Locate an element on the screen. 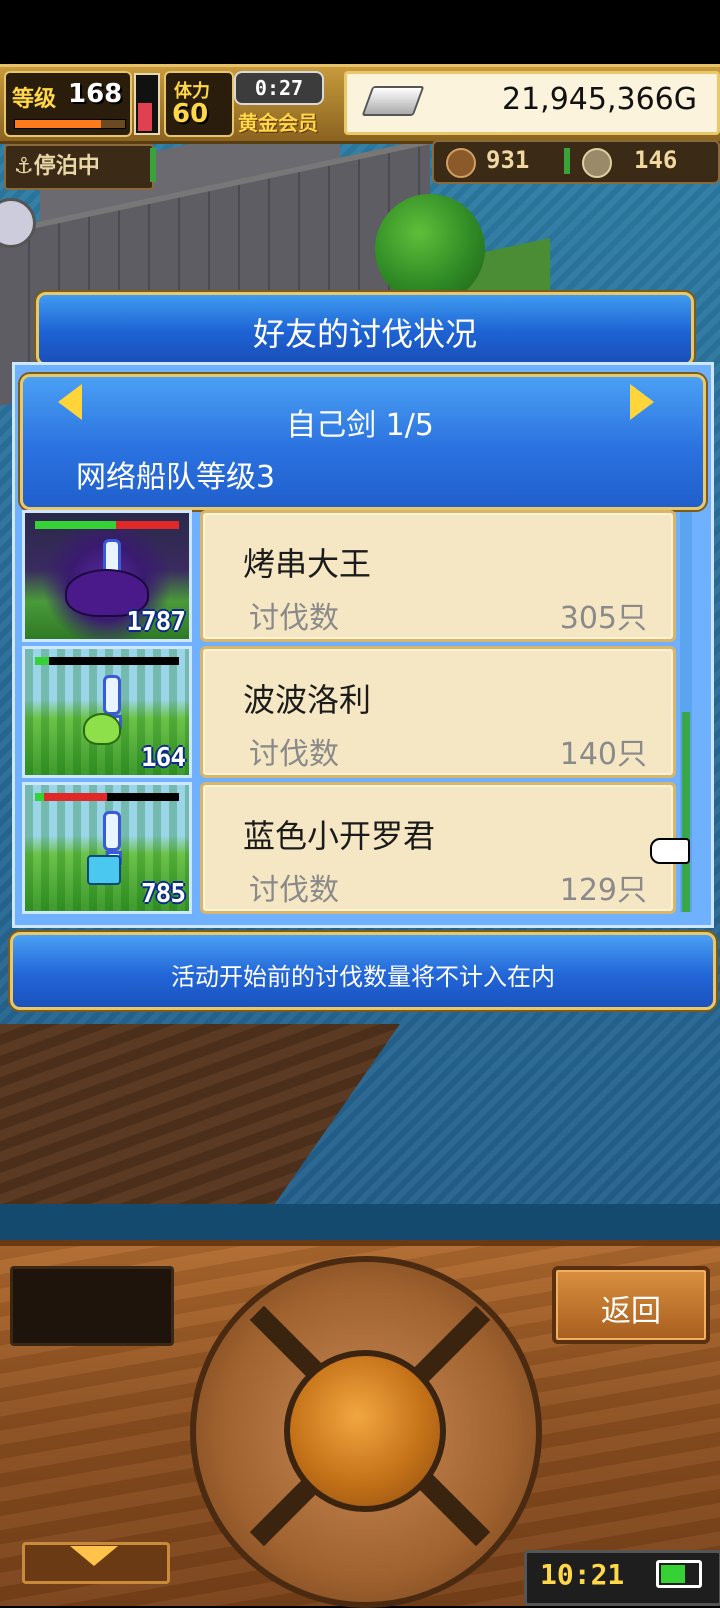 The height and width of the screenshot is (1608, 720). thumbnail-count: 785 is located at coordinates (163, 894).